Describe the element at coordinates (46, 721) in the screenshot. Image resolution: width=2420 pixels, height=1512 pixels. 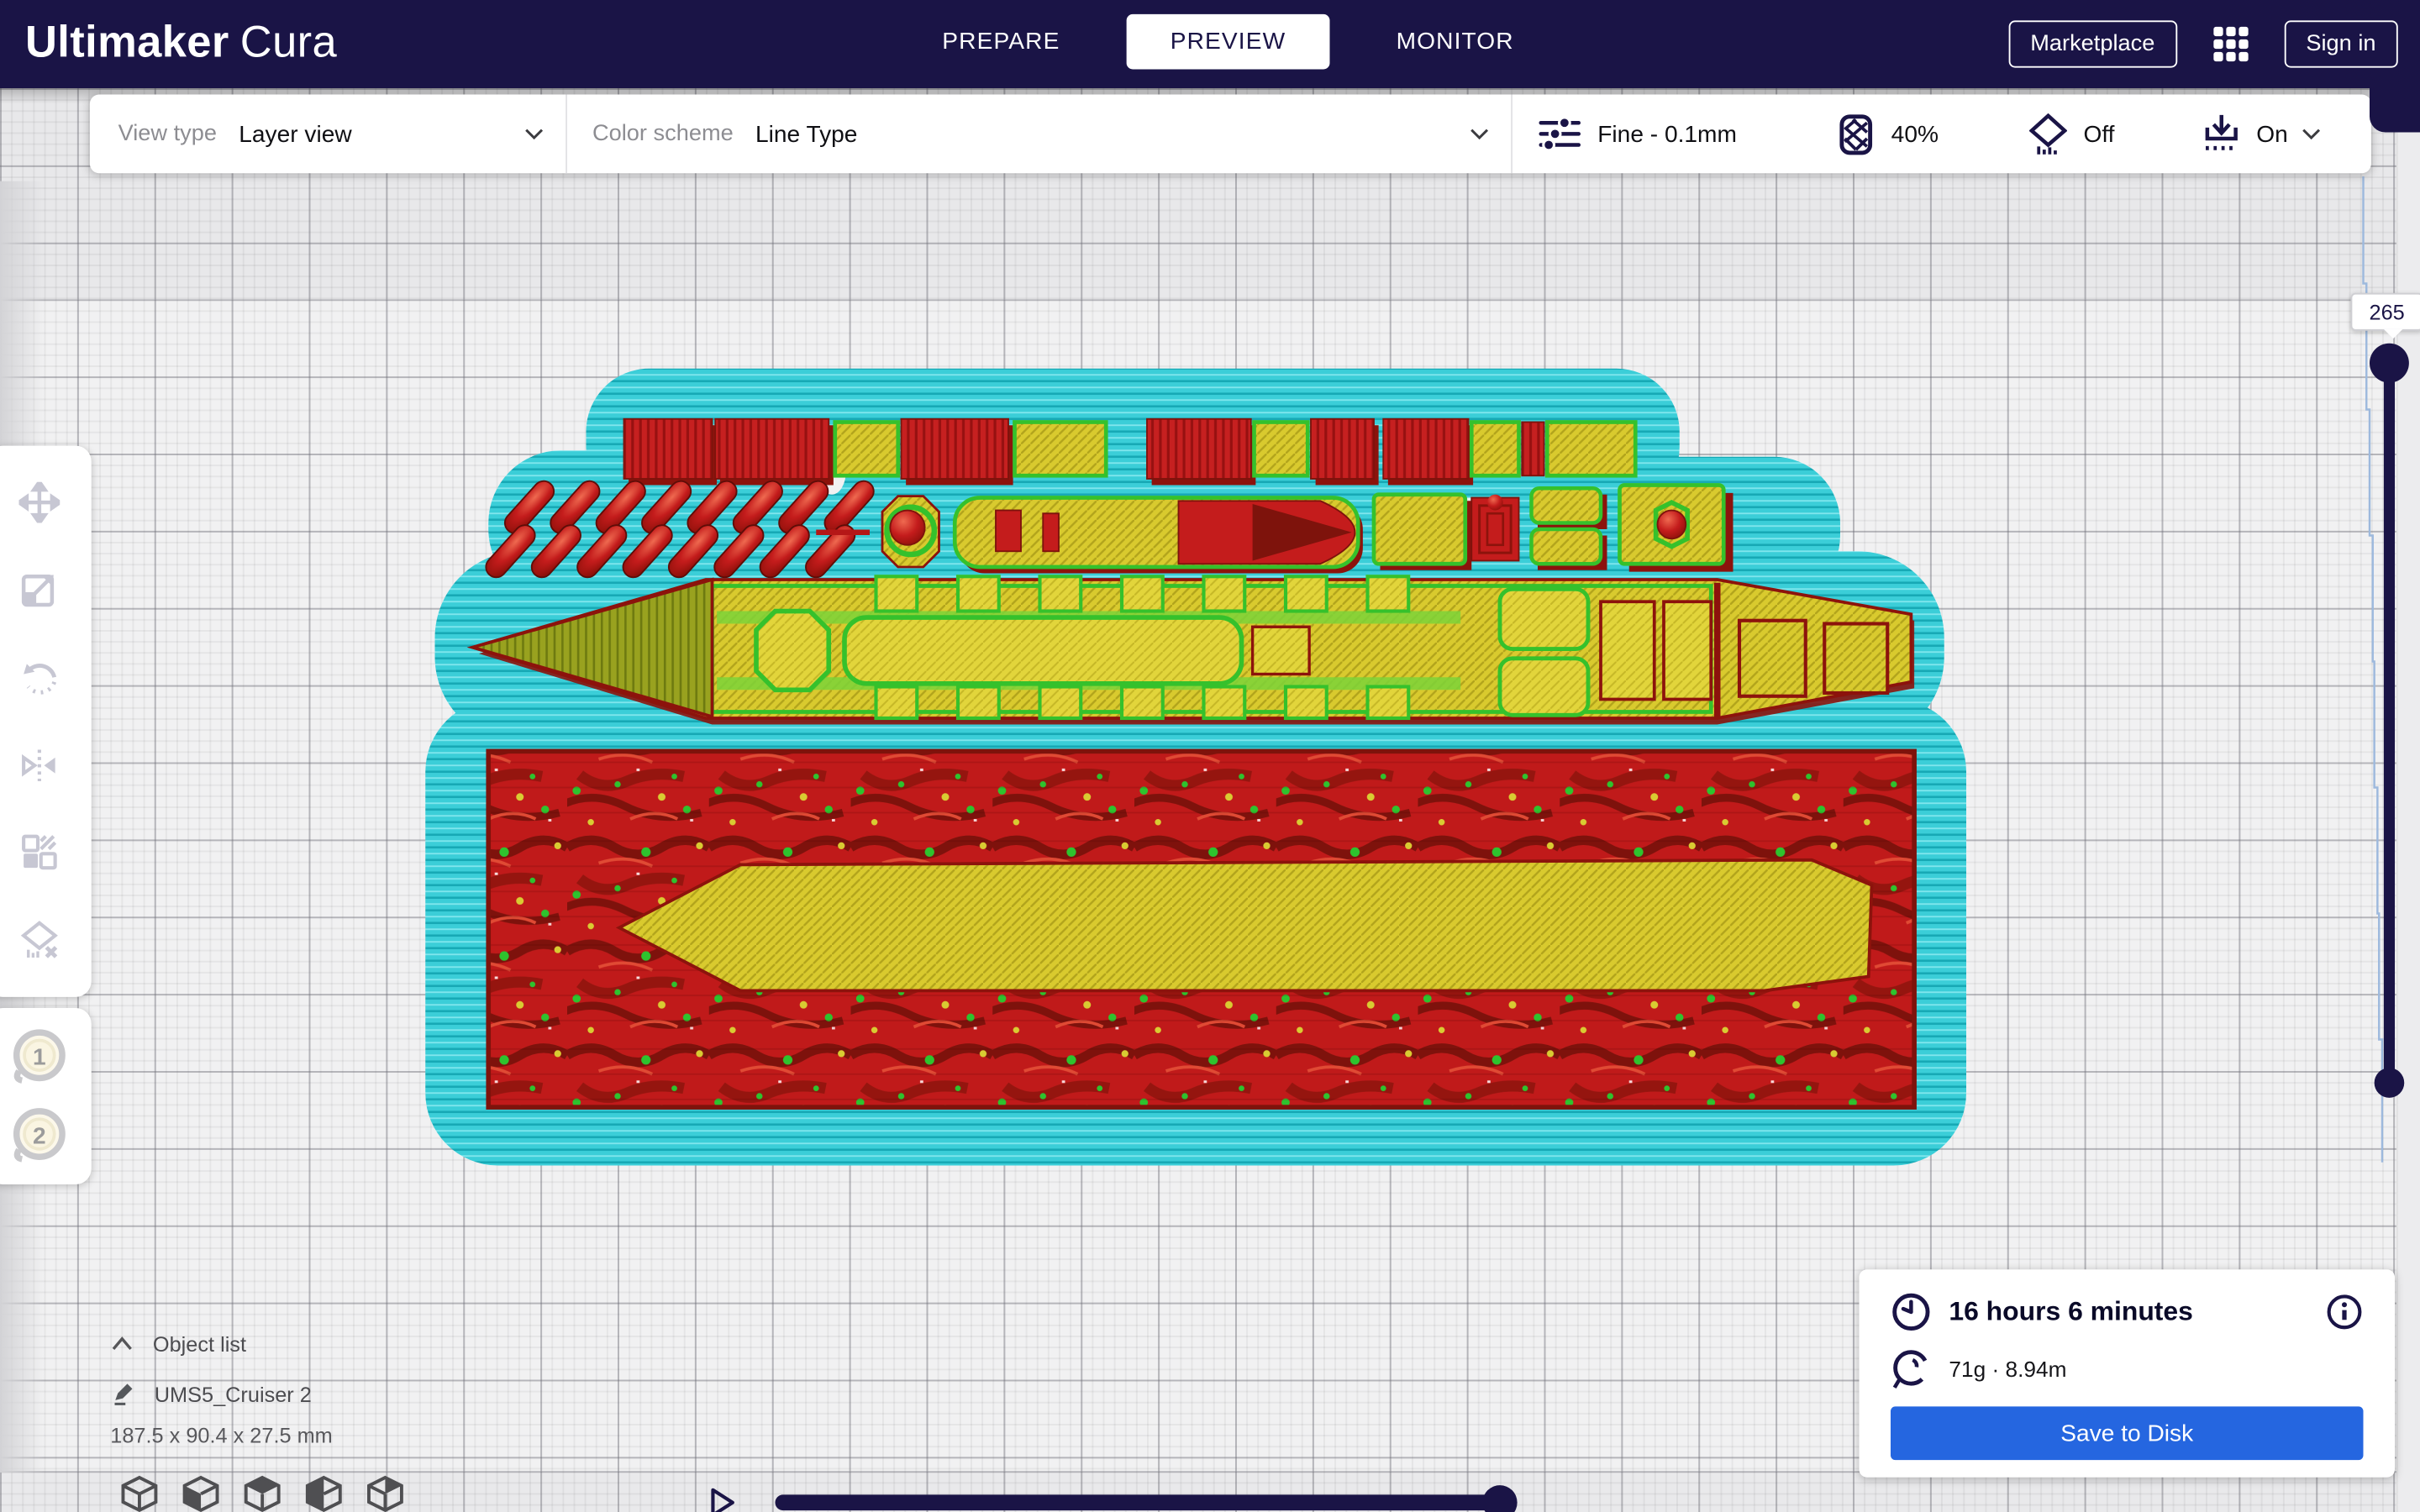
I see `tool-panel` at that location.